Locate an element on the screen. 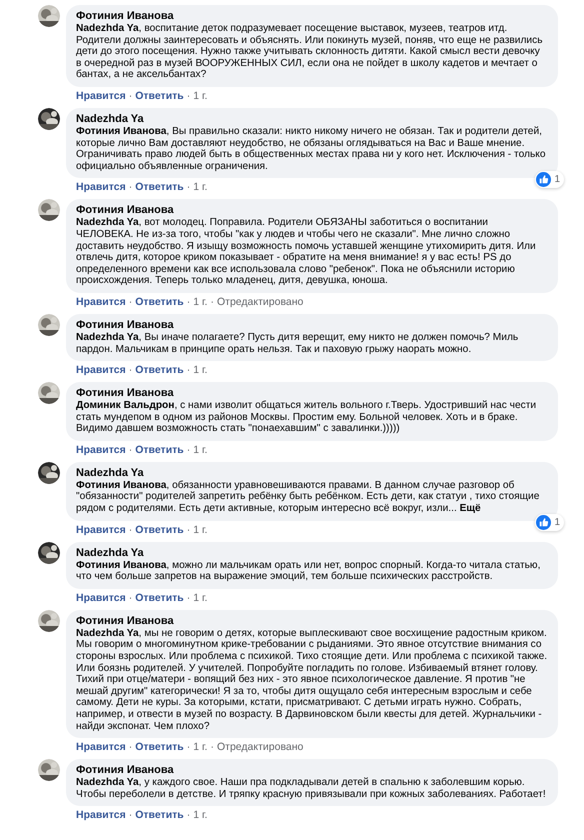 This screenshot has width=584, height=840. comment-text: Nadezhda Ya, вот молодец. Поправила. Родители ОБЯЗАНЫ заботиться о воспитании ЧЕЛОВЕКА. Не из-за того, чтобы "как у людев и чтобы чего не сказали". Мне лично сложно доставить неудобство. Я изыщу возможность помочь уставшей женщине утихомирить дитя. Или отвлечь дитя, которое криком показывает - обратите на меня внимание! я у вас есть! PS до определенного времени как все использовала слово "ребенок". Пока не объяснили историю происхождения. Теперь только младенец, дитя, девушка, юноша. is located at coordinates (306, 252).